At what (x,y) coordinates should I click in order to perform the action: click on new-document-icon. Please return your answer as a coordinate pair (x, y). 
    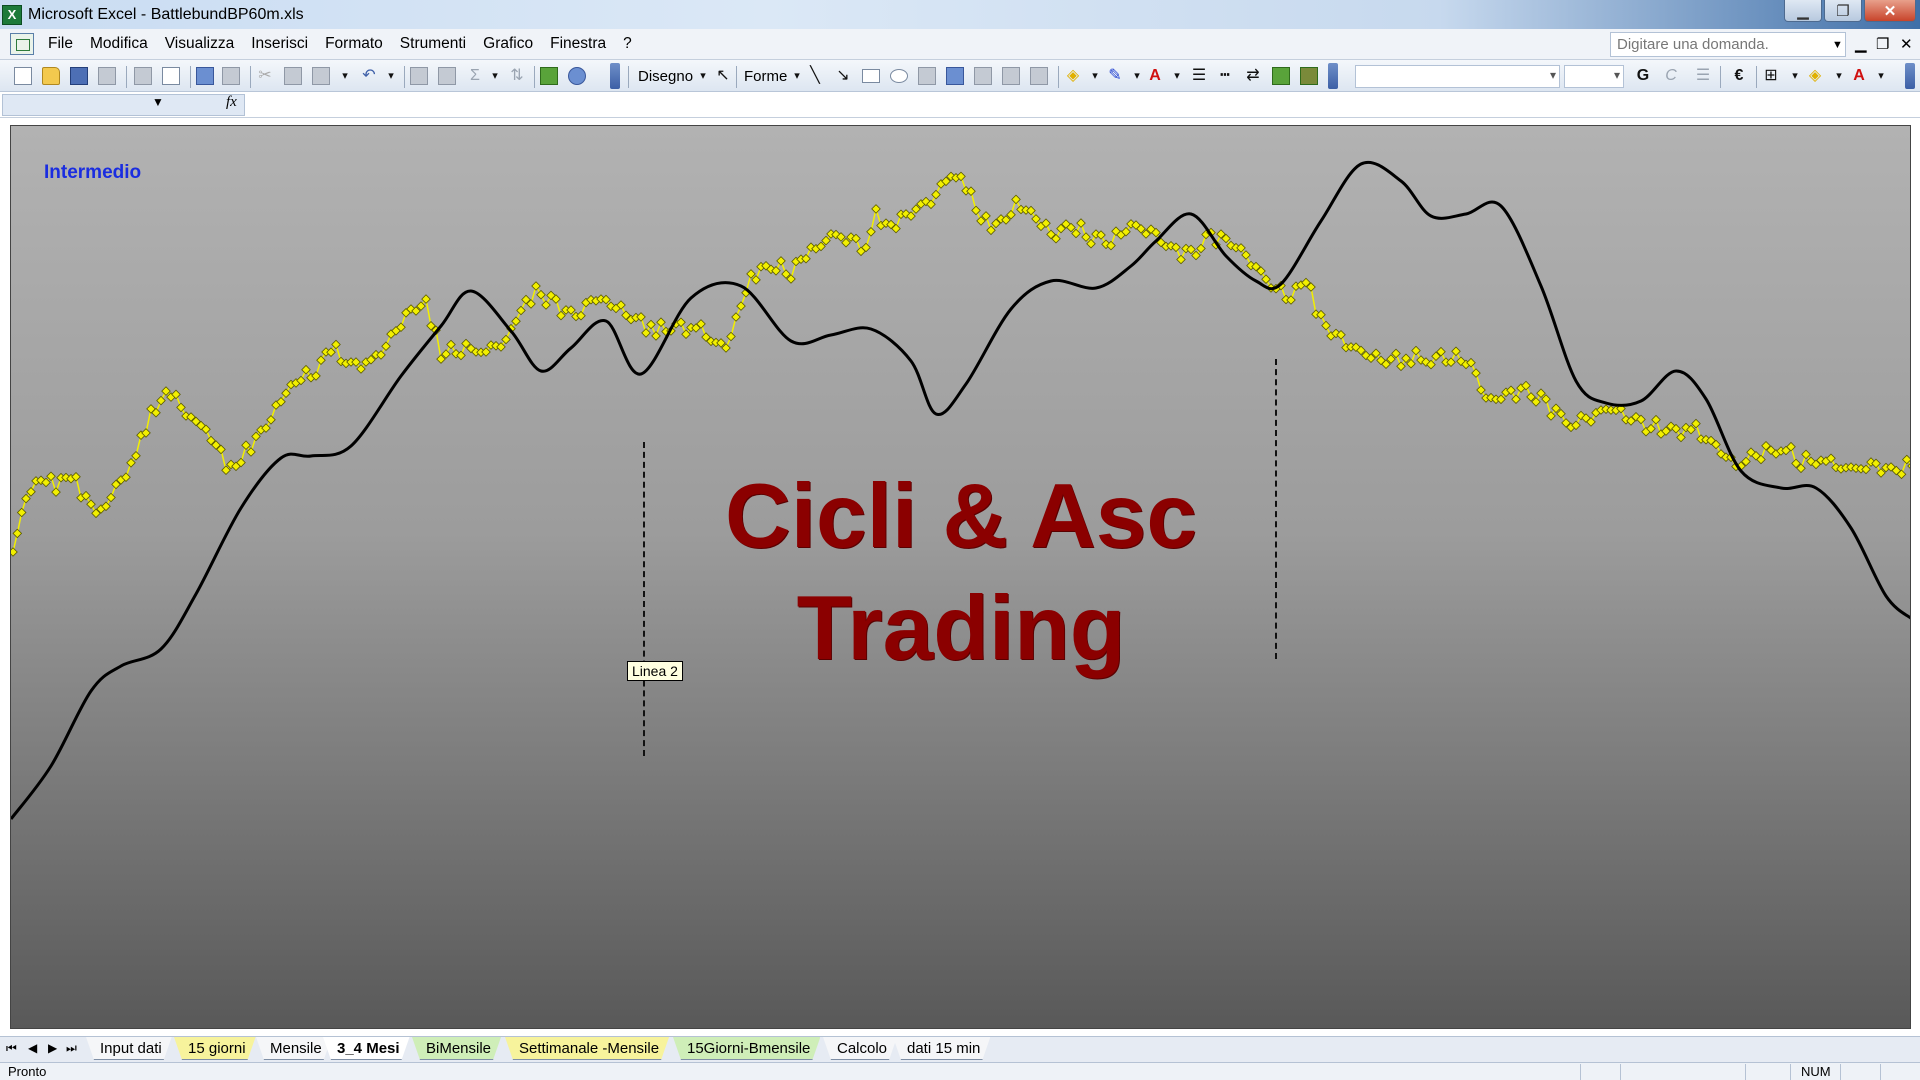
    Looking at the image, I should click on (23, 76).